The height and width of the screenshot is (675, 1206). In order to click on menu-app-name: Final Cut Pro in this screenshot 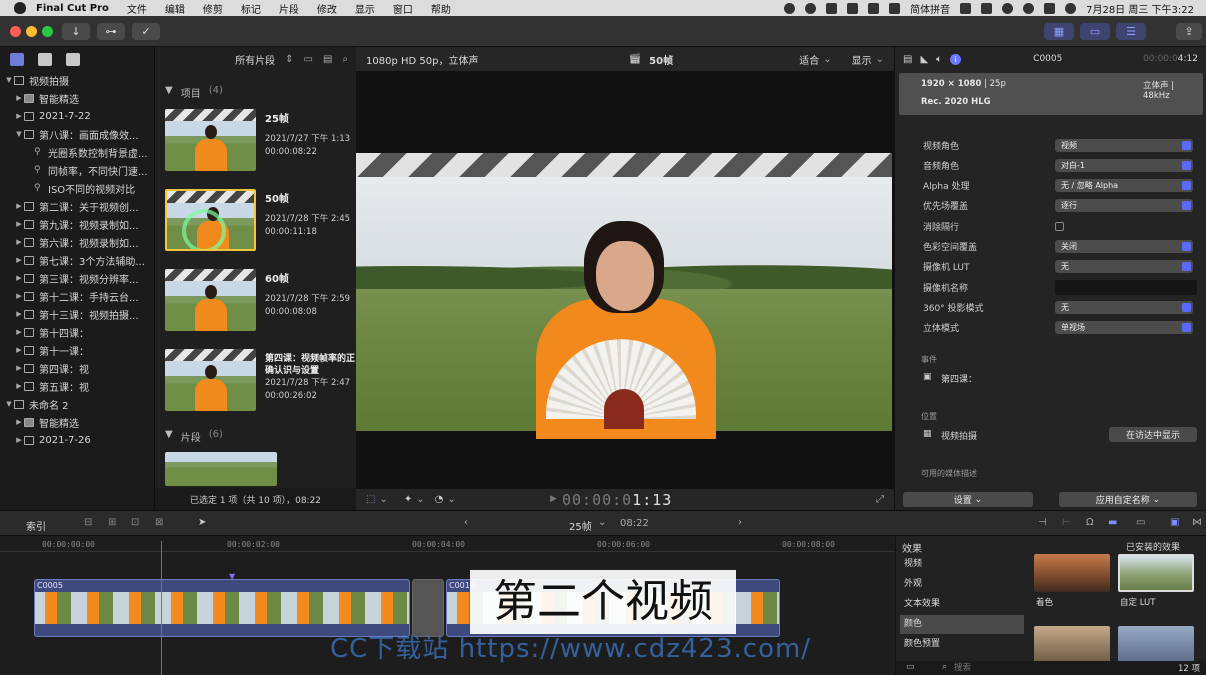, I will do `click(72, 8)`.